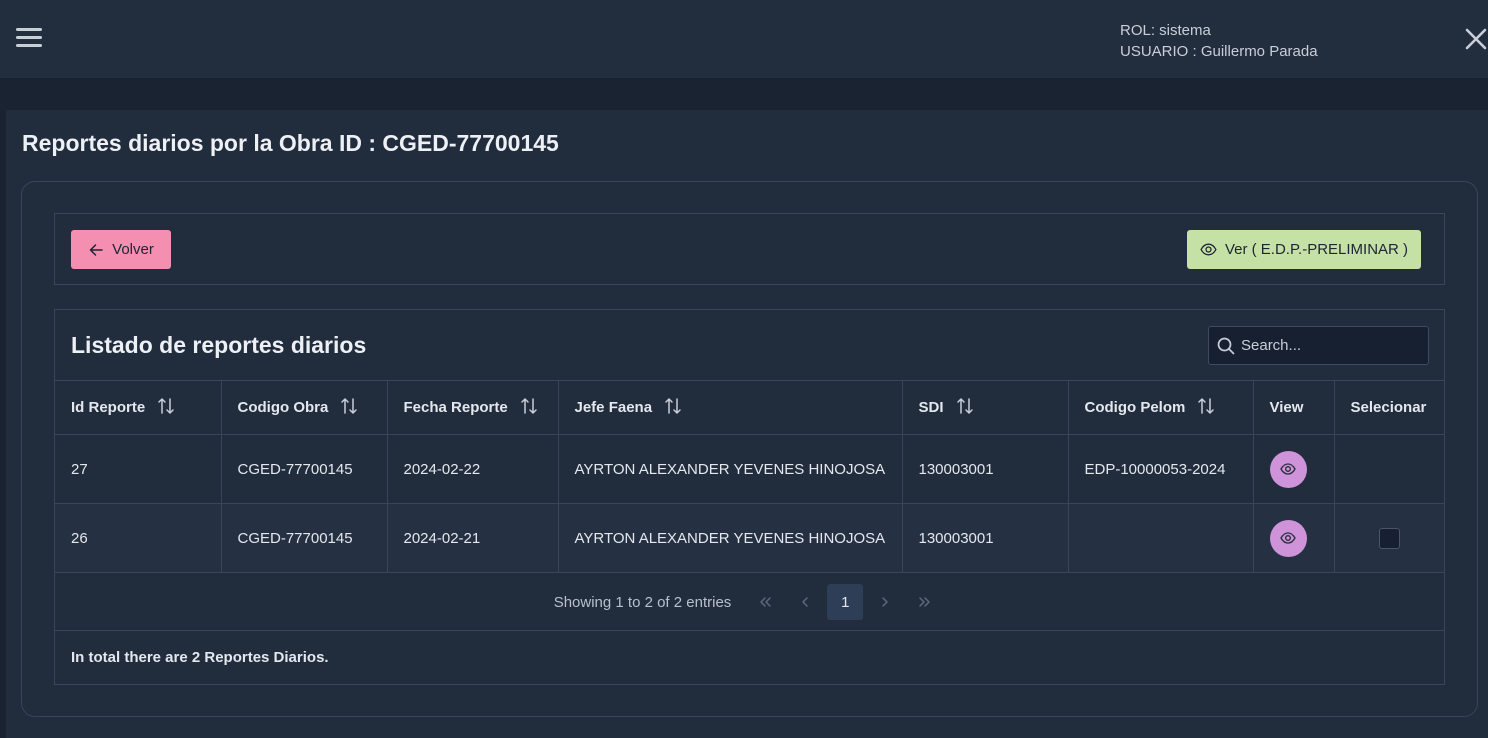  I want to click on user-role: ROL: sistema, so click(1165, 30).